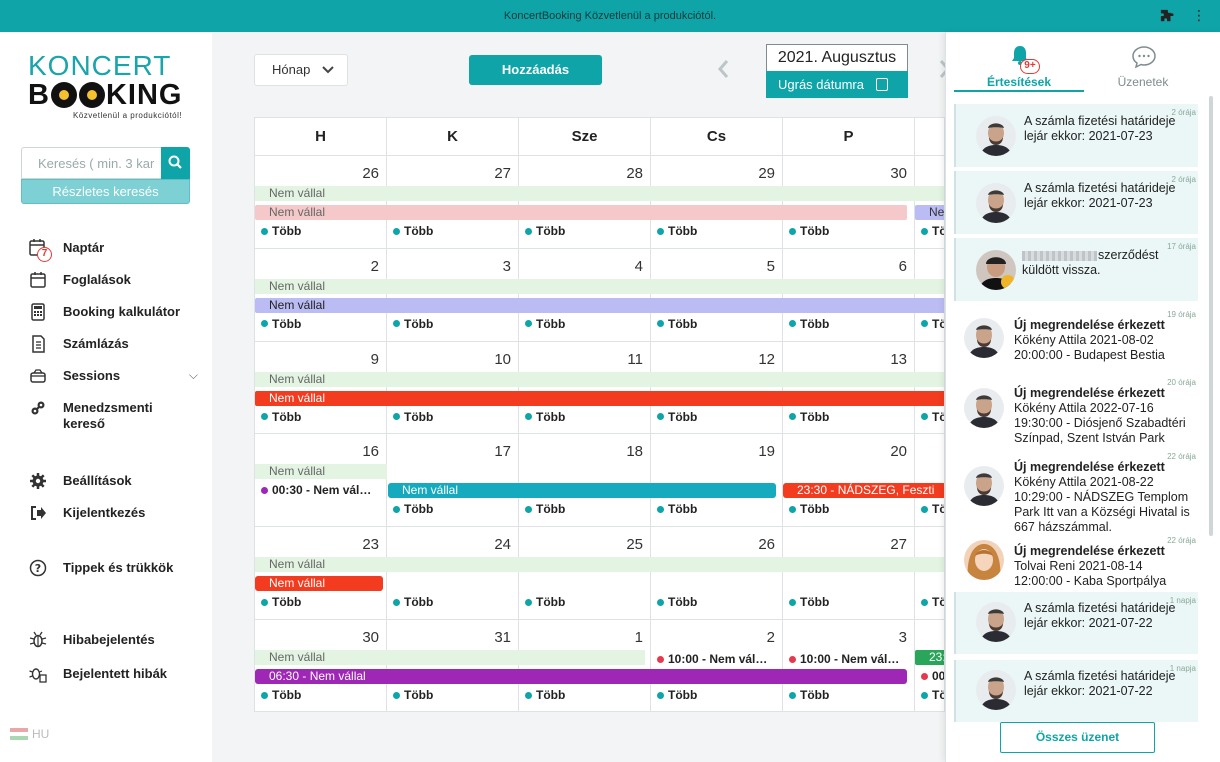 The image size is (1220, 762). I want to click on day-number: 11, so click(581, 359).